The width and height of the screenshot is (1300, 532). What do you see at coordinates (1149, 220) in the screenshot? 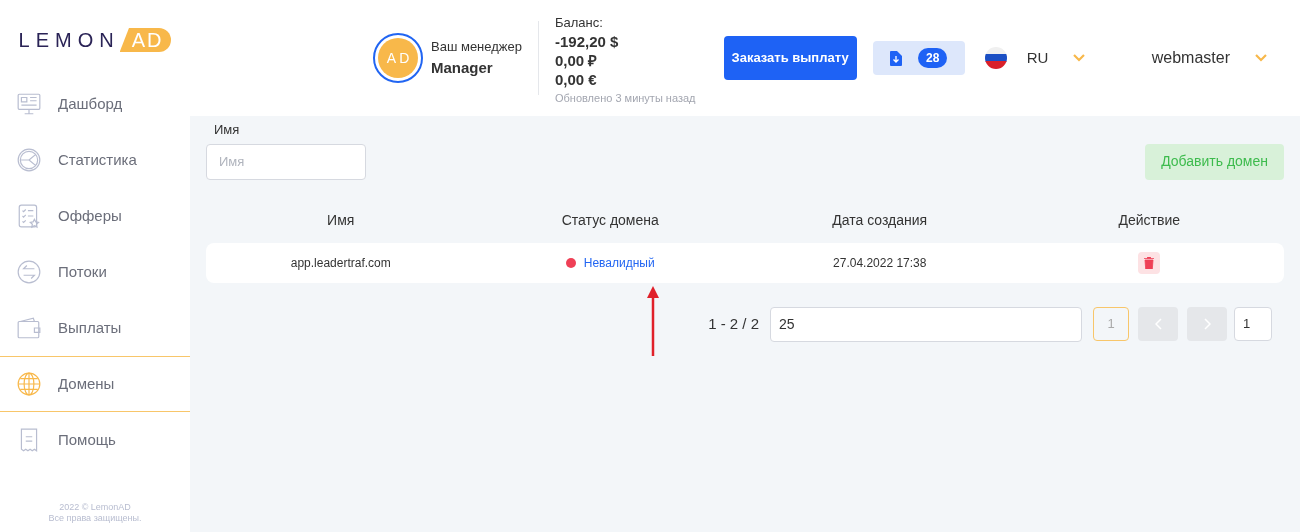
I see `column-header: Действие` at bounding box center [1149, 220].